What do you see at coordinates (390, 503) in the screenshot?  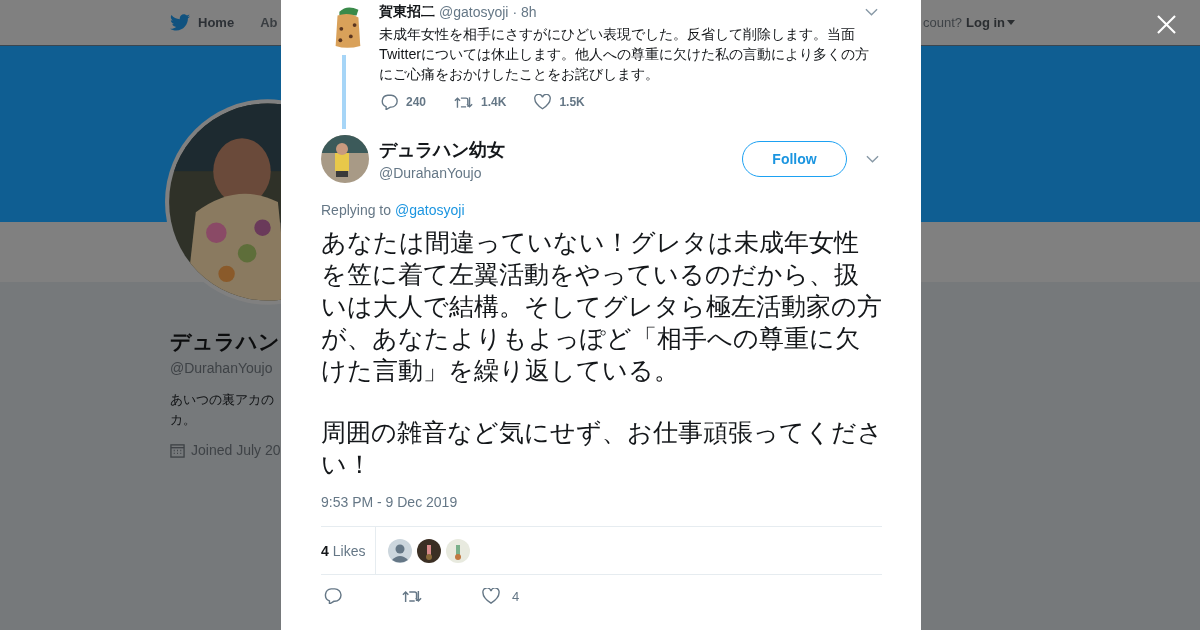 I see `tweet-timestamp: 9:53 PM - 9 Dec 2019` at bounding box center [390, 503].